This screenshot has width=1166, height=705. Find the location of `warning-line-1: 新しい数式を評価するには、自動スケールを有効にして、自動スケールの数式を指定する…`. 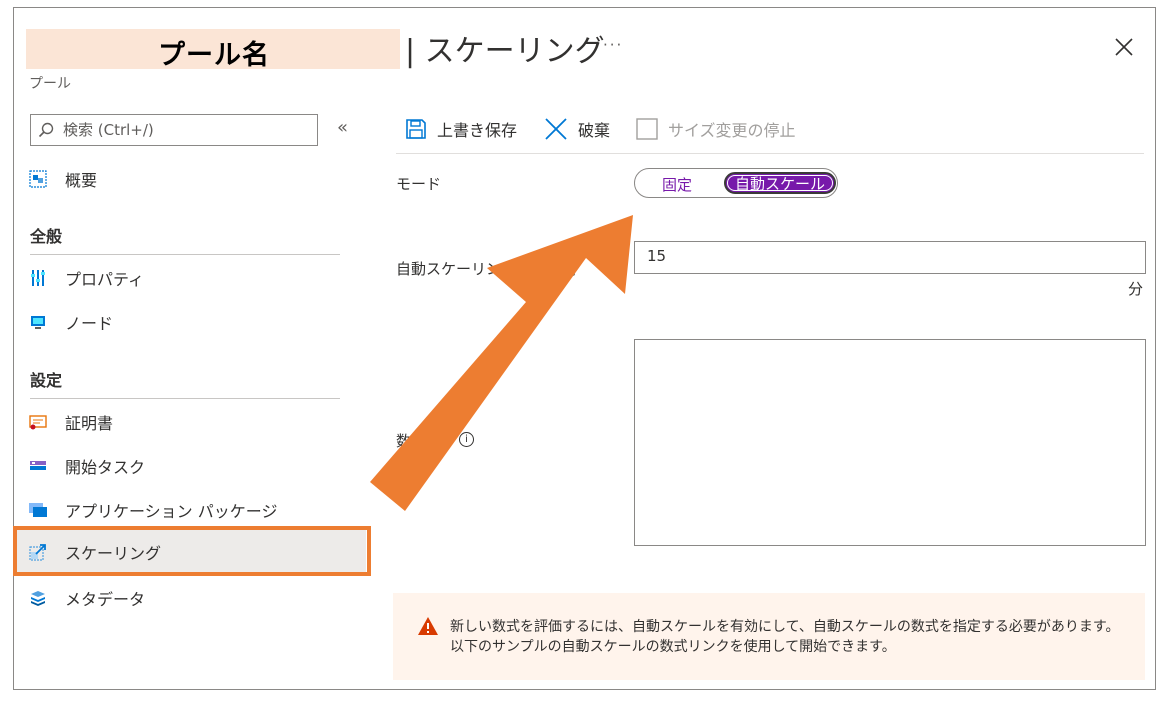

warning-line-1: 新しい数式を評価するには、自動スケールを有効にして、自動スケールの数式を指定する… is located at coordinates (785, 627).